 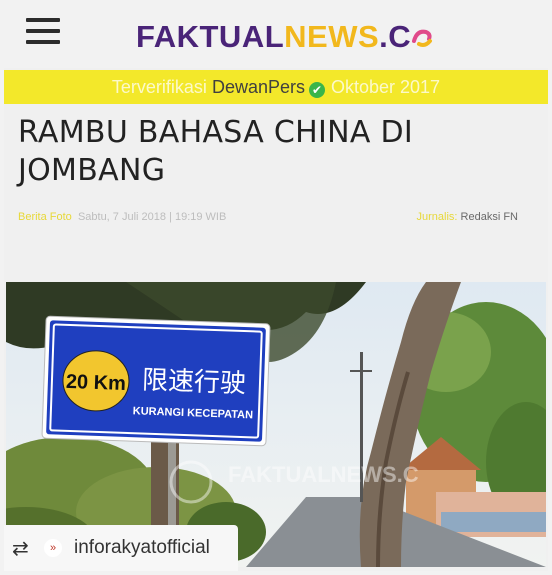 What do you see at coordinates (43, 33) in the screenshot?
I see `hamburger-menu-icon` at bounding box center [43, 33].